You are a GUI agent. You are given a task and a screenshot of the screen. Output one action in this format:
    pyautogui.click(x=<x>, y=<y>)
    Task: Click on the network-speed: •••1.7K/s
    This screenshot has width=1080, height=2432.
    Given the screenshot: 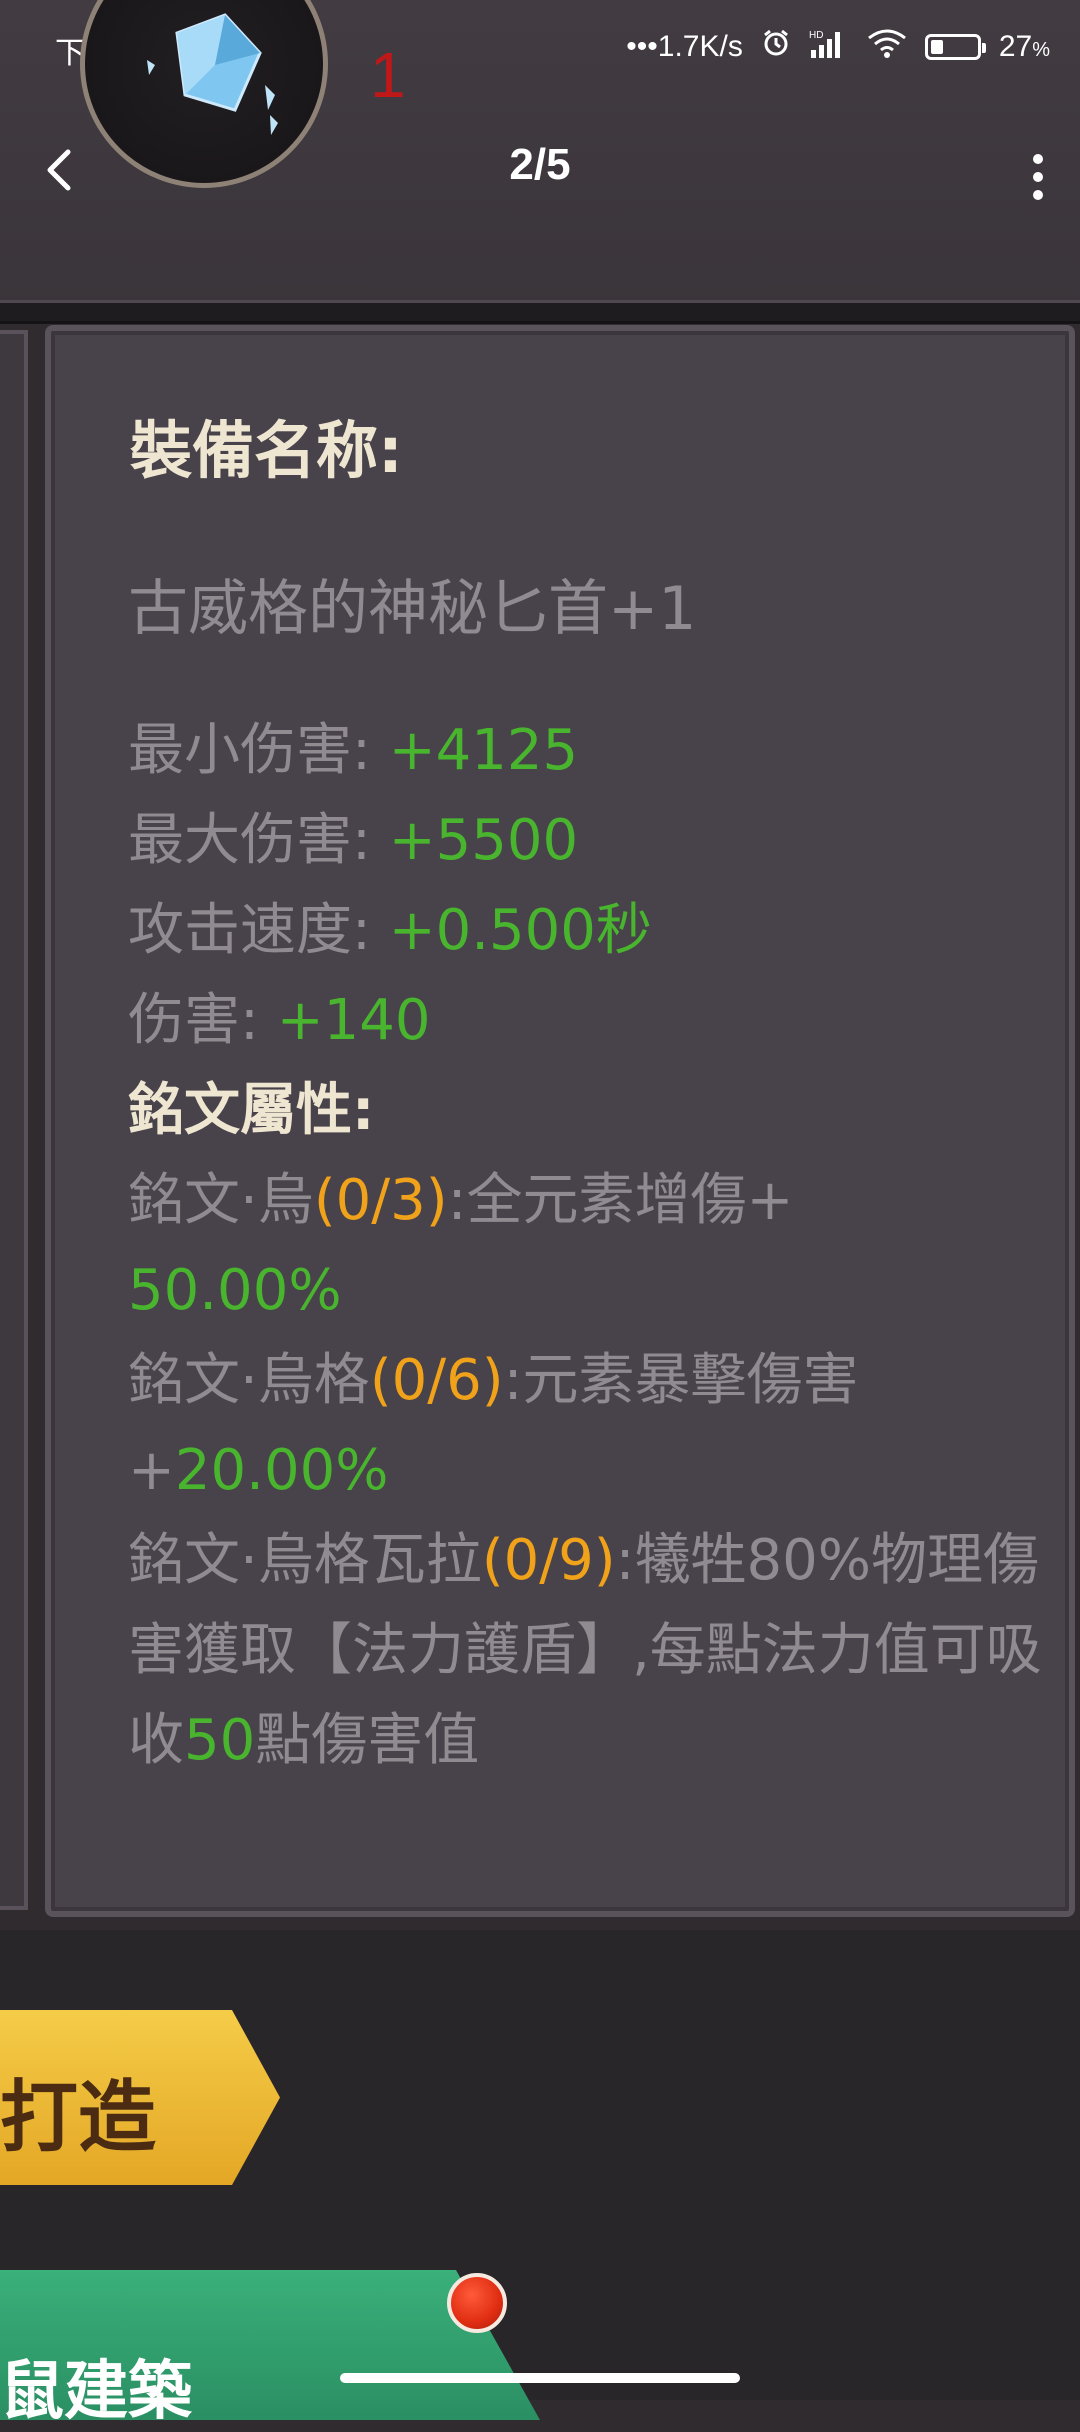 What is the action you would take?
    pyautogui.click(x=684, y=46)
    